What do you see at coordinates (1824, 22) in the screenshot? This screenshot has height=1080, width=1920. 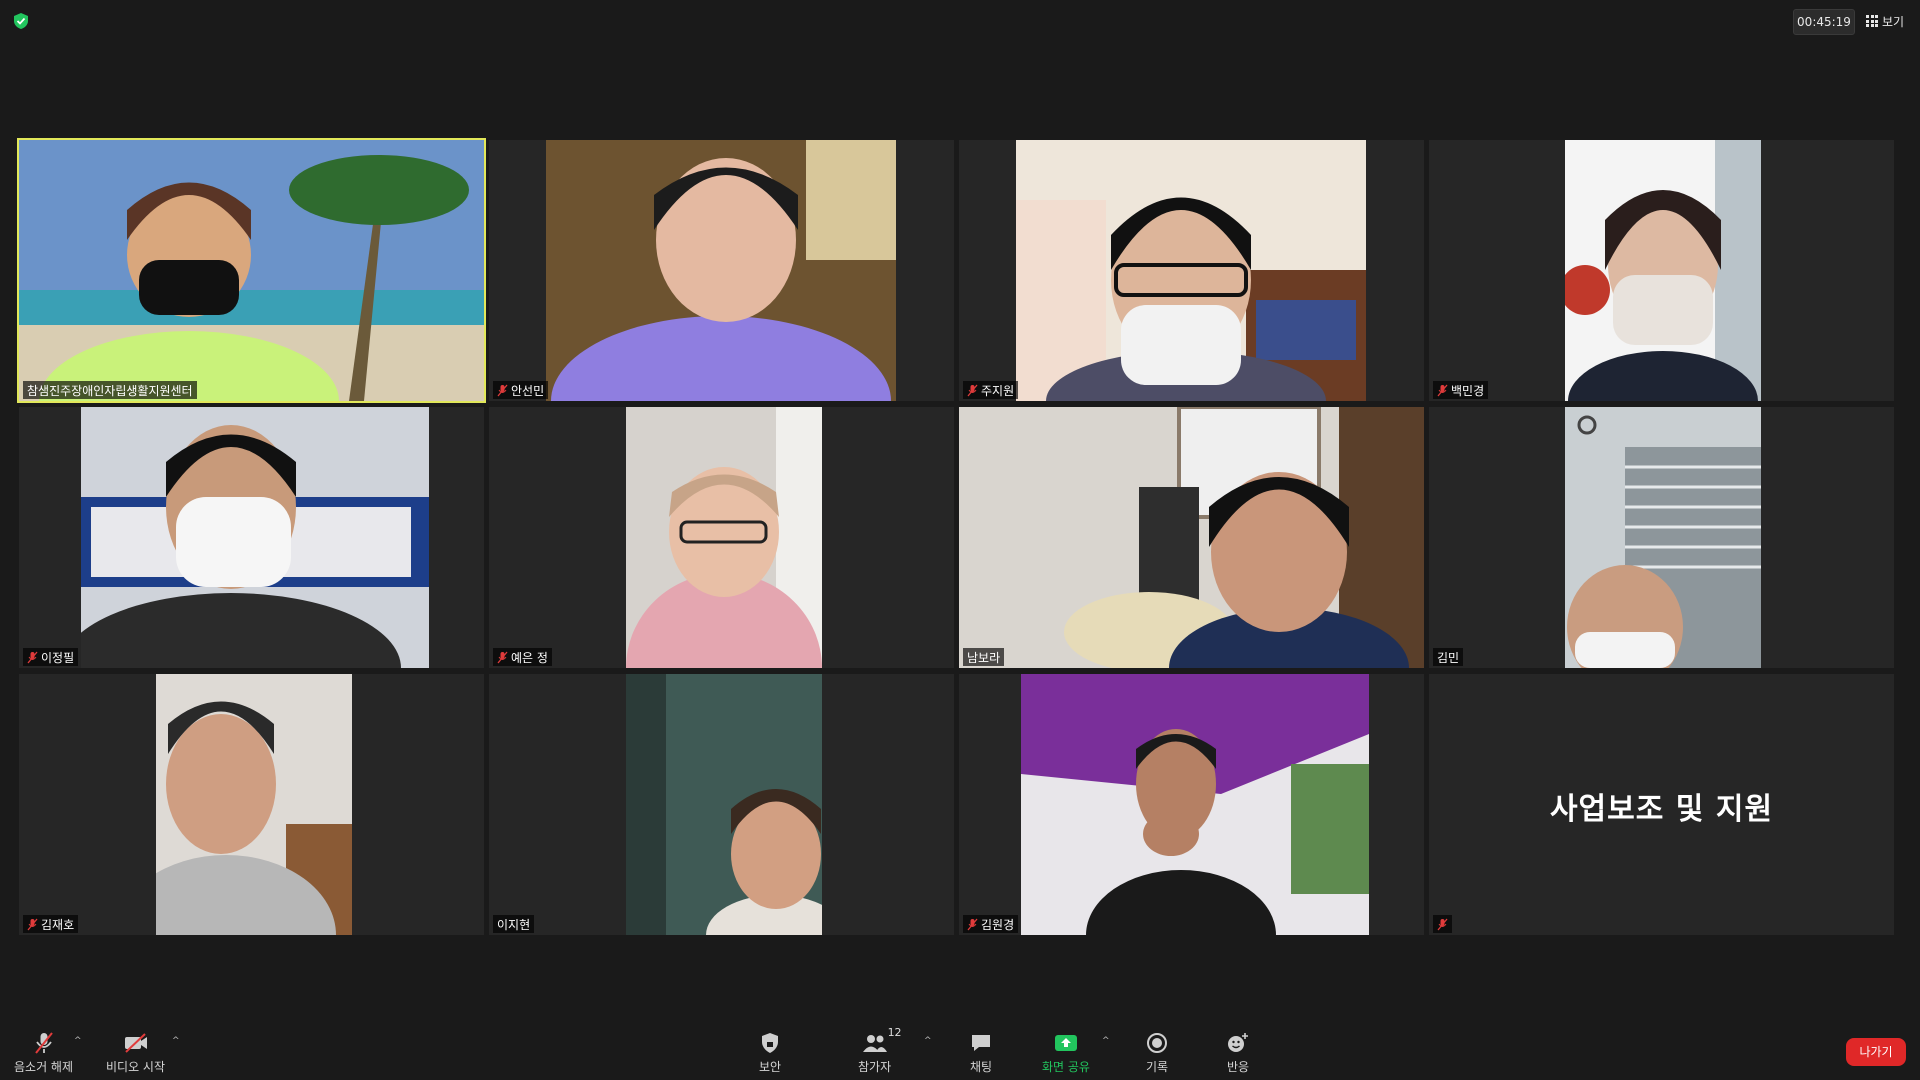 I see `meeting-timer: 00:45:19` at bounding box center [1824, 22].